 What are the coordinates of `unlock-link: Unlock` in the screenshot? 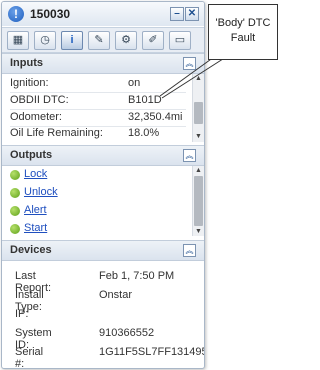 It's located at (41, 192).